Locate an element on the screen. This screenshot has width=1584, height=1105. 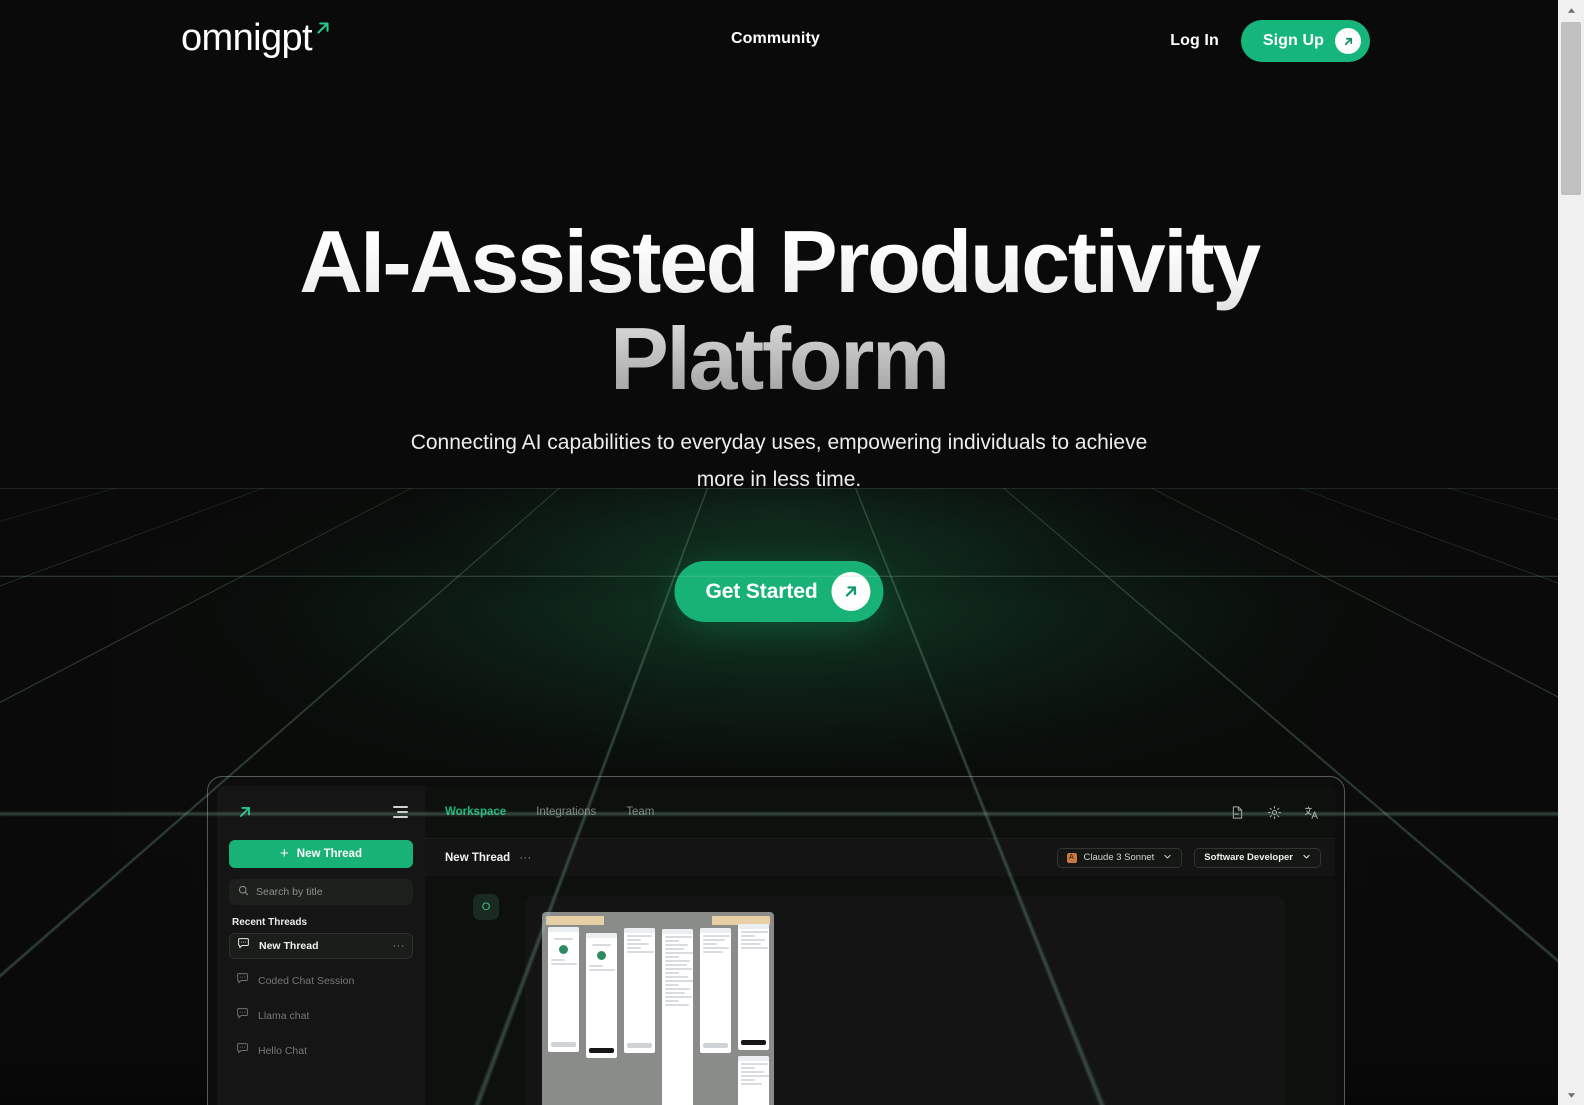
thread-item-llama-chat: Llama chat is located at coordinates (321, 1016).